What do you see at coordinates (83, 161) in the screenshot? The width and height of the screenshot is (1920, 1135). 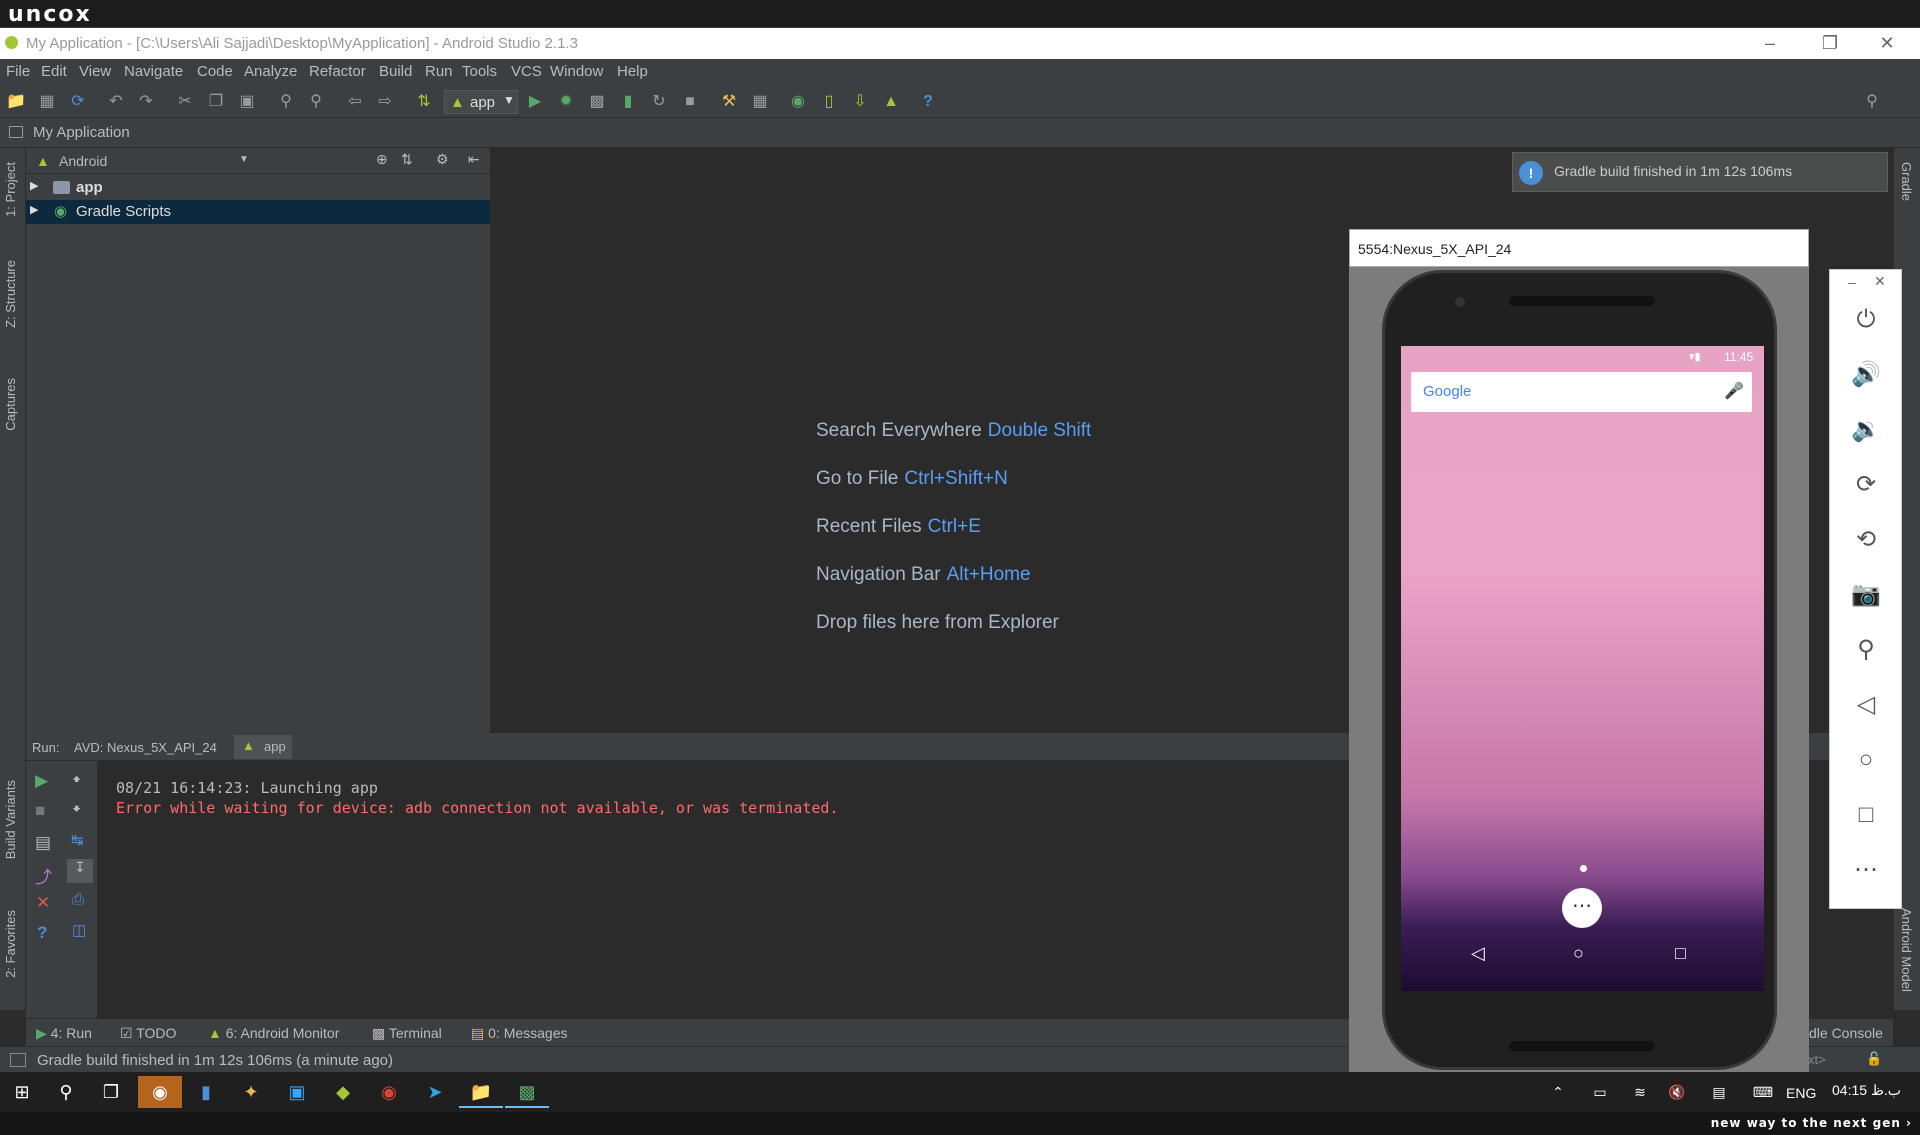 I see `project-view-select: Android` at bounding box center [83, 161].